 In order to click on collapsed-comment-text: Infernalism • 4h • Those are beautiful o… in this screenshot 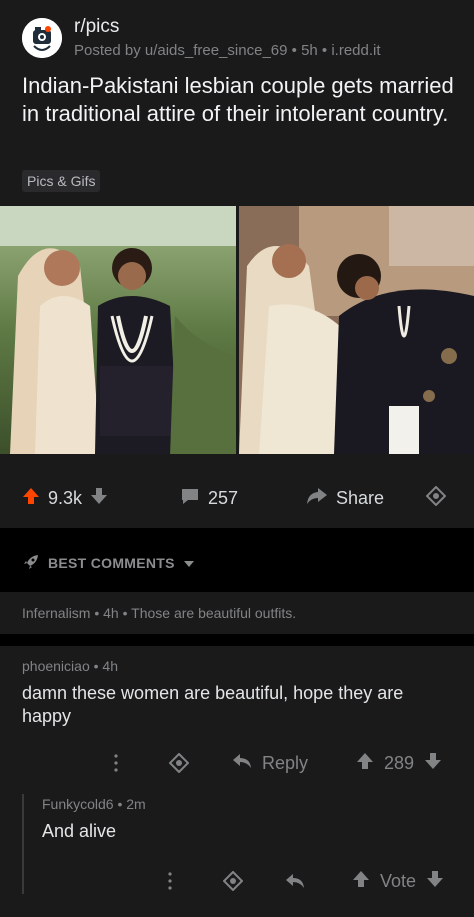, I will do `click(159, 613)`.